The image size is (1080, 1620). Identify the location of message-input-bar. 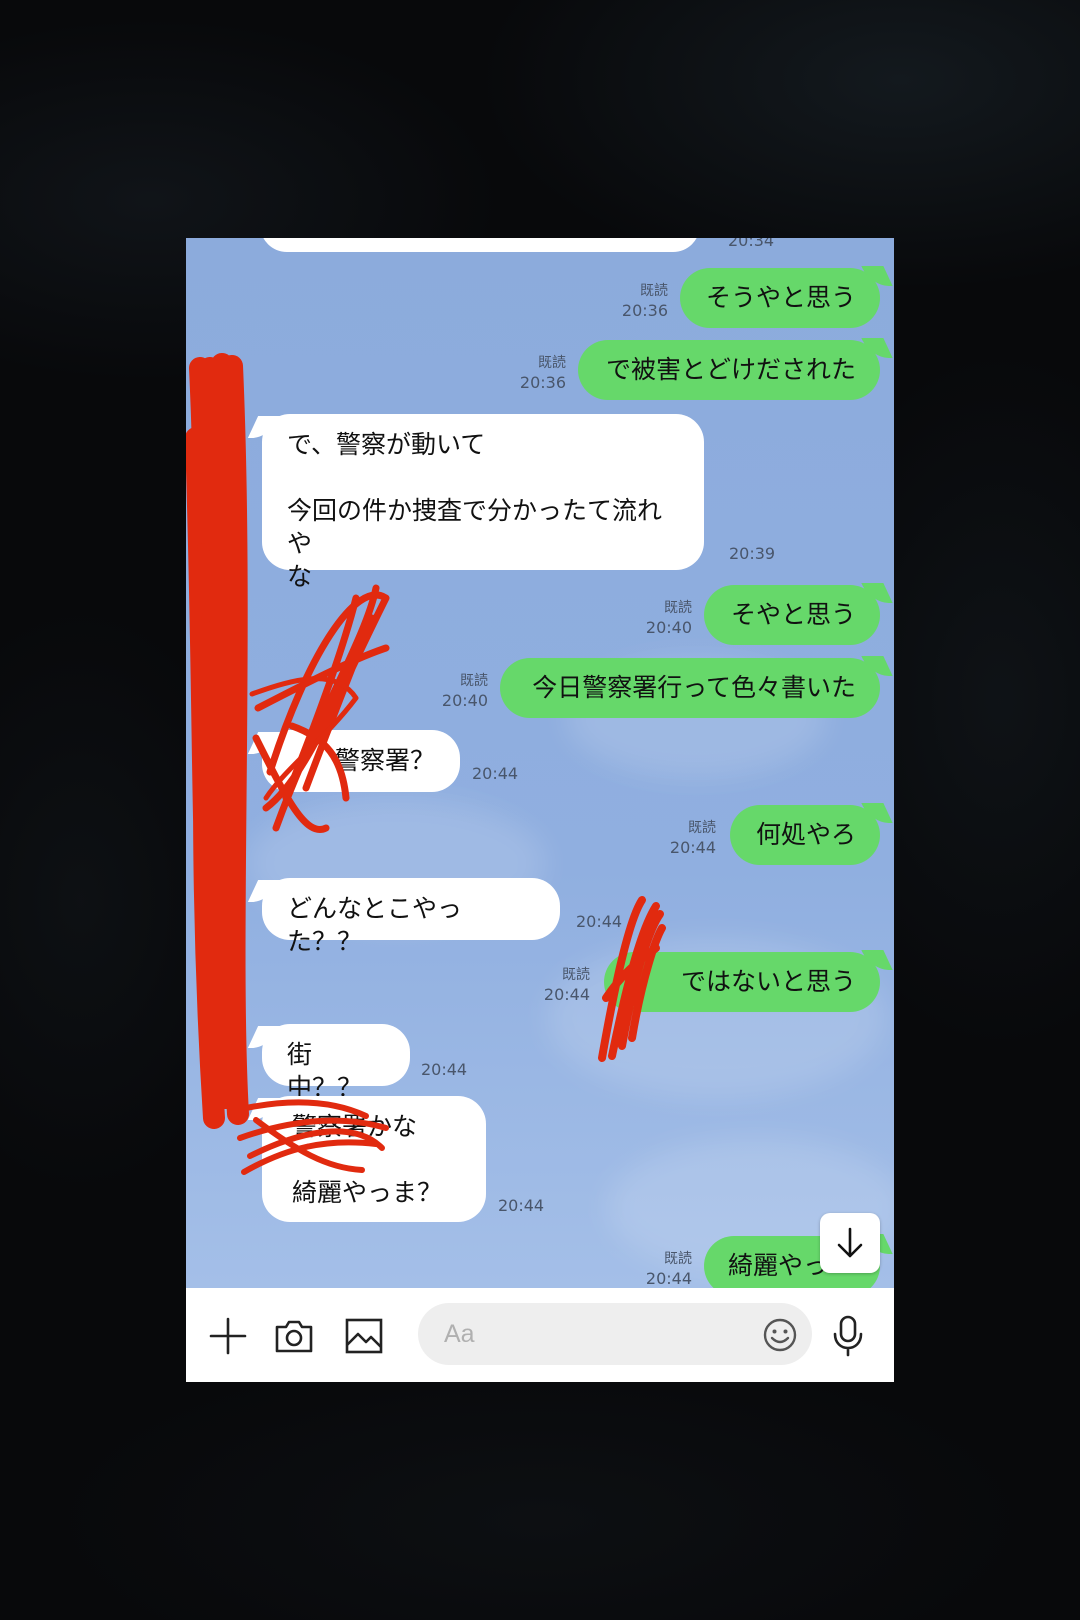
(540, 1335).